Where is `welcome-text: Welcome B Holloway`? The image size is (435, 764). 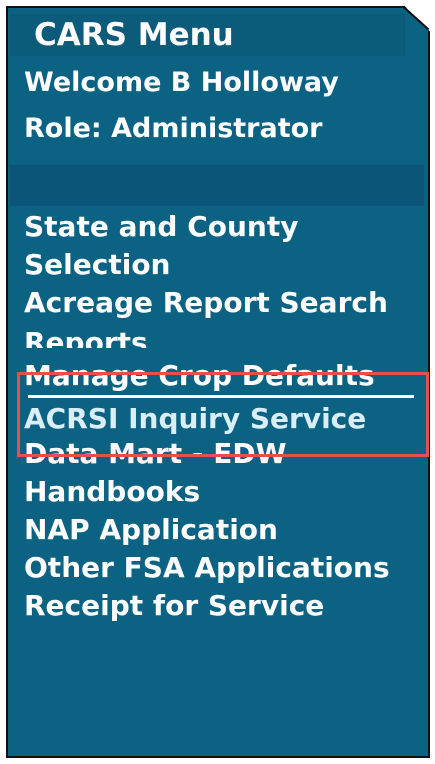 welcome-text: Welcome B Holloway is located at coordinates (181, 82).